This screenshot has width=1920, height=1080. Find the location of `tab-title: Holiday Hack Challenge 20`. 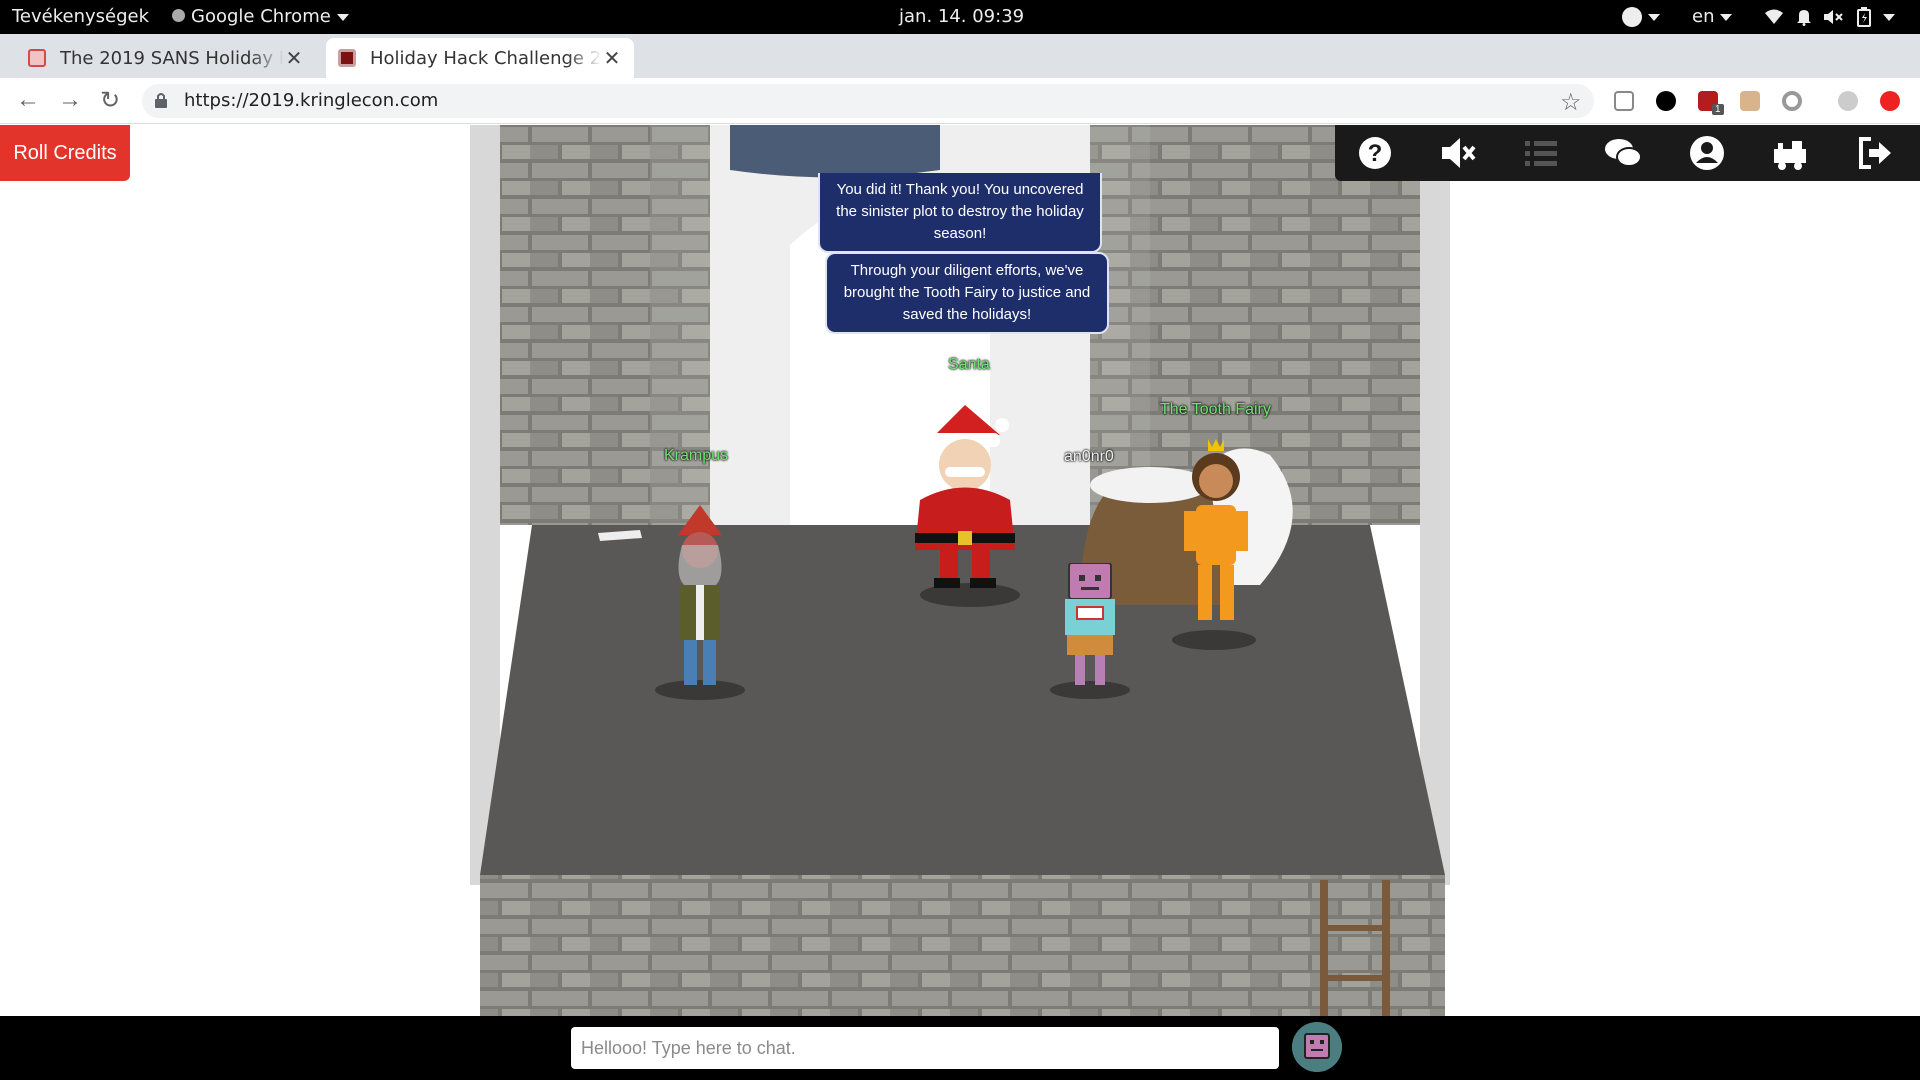

tab-title: Holiday Hack Challenge 20 is located at coordinates (486, 58).